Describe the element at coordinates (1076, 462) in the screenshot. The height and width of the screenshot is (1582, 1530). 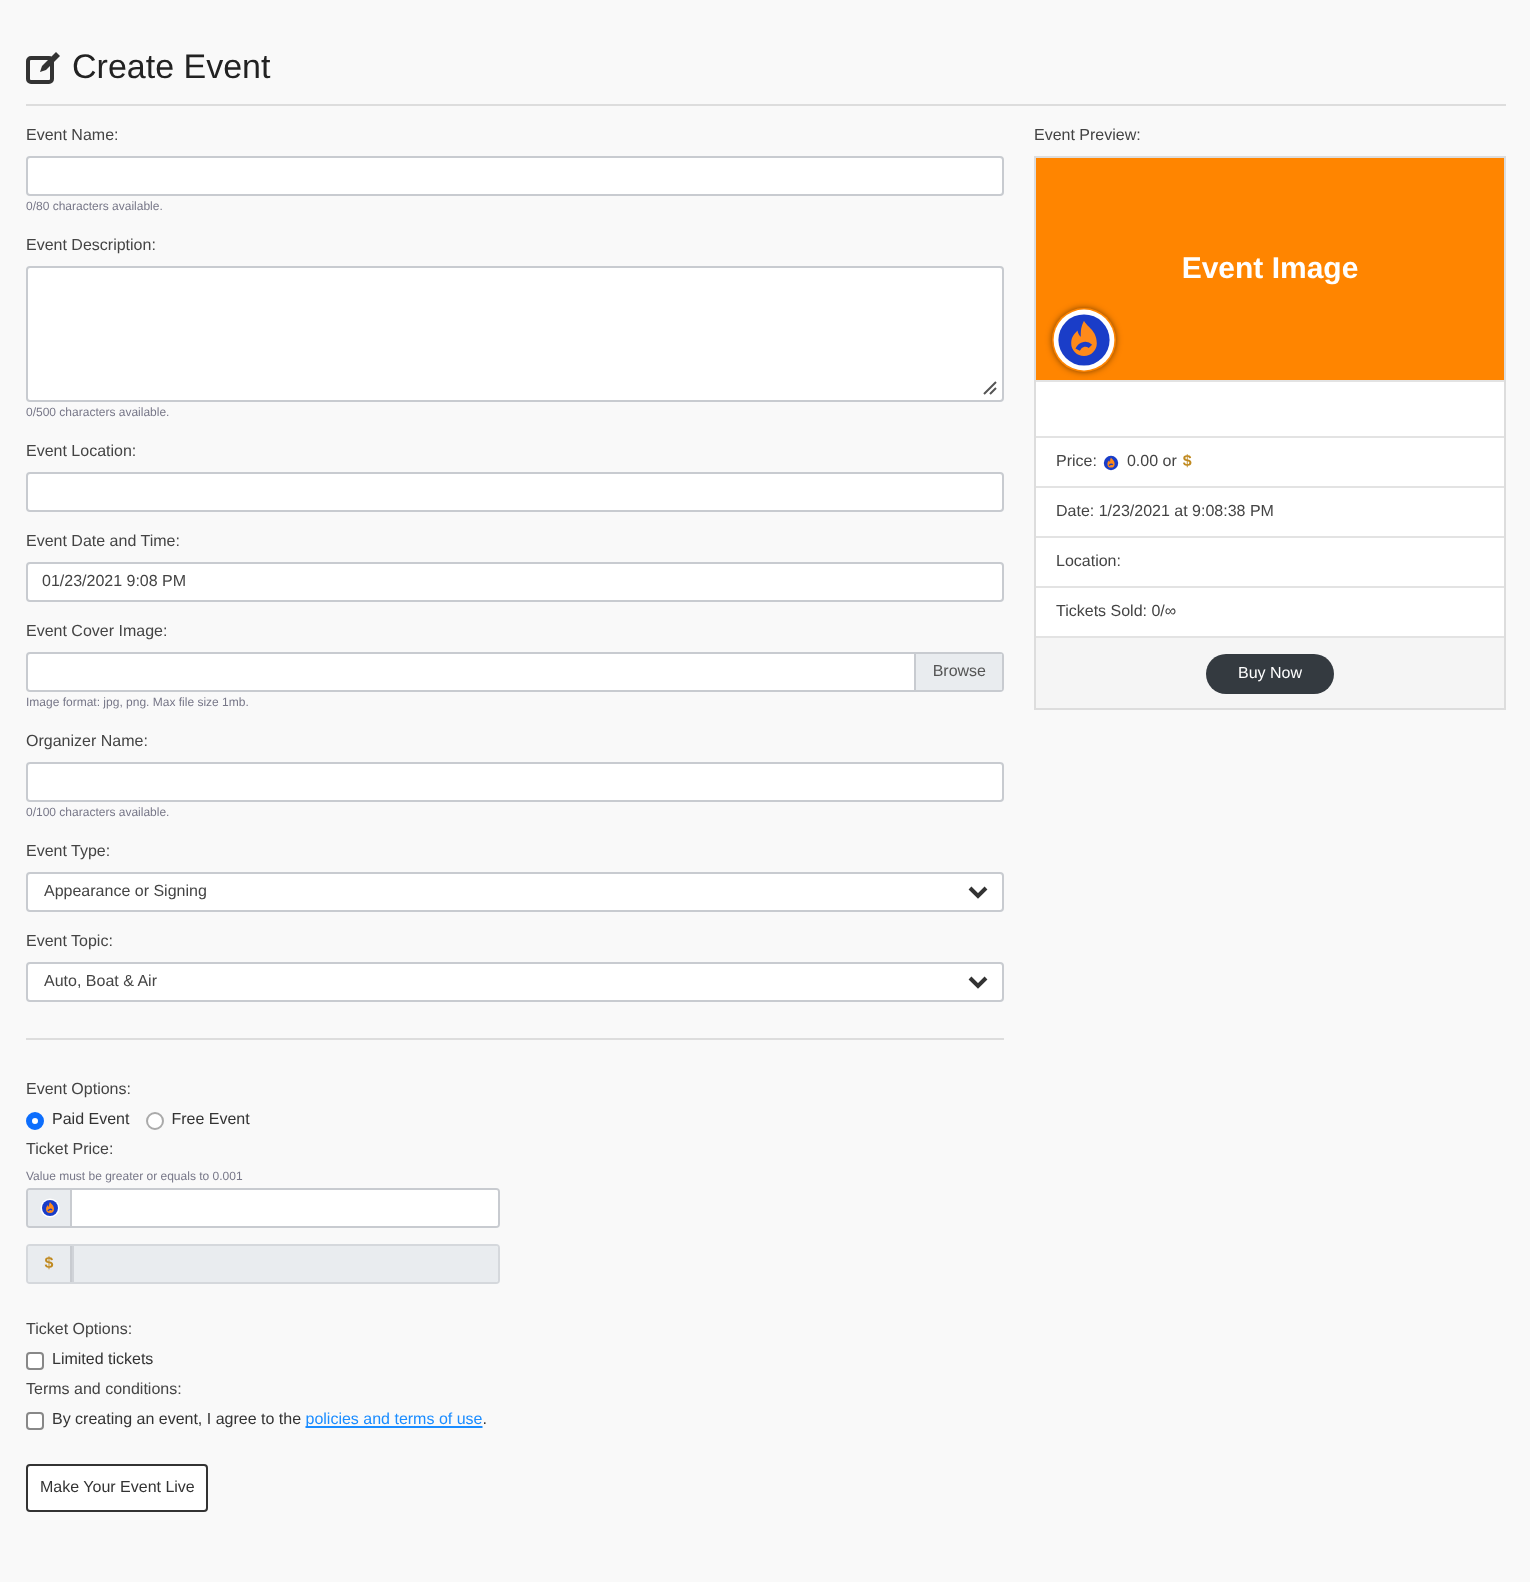
I see `price-label: Price:` at that location.